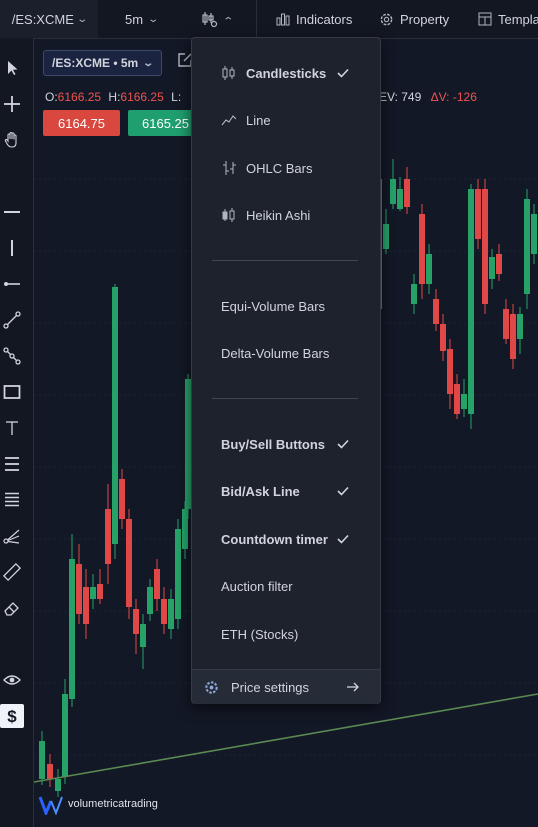  I want to click on vertical-line-icon, so click(12, 248).